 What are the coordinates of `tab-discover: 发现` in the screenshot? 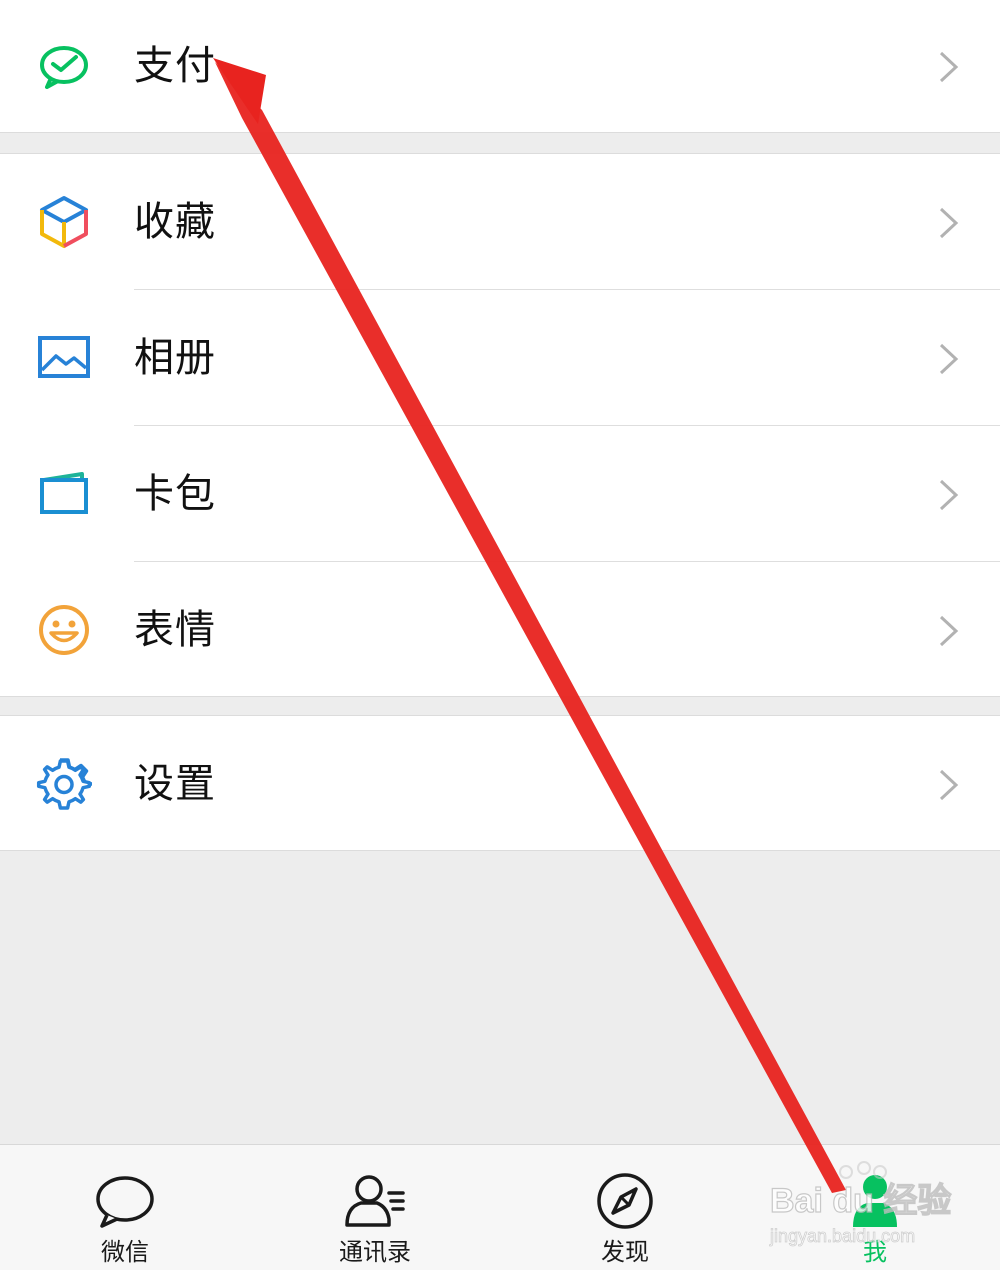 It's located at (625, 1207).